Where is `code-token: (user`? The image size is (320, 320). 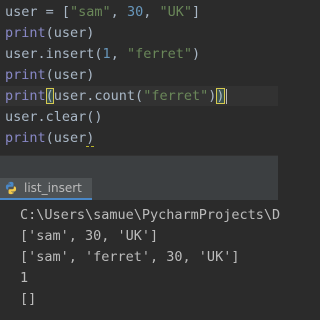
code-token: (user is located at coordinates (66, 138).